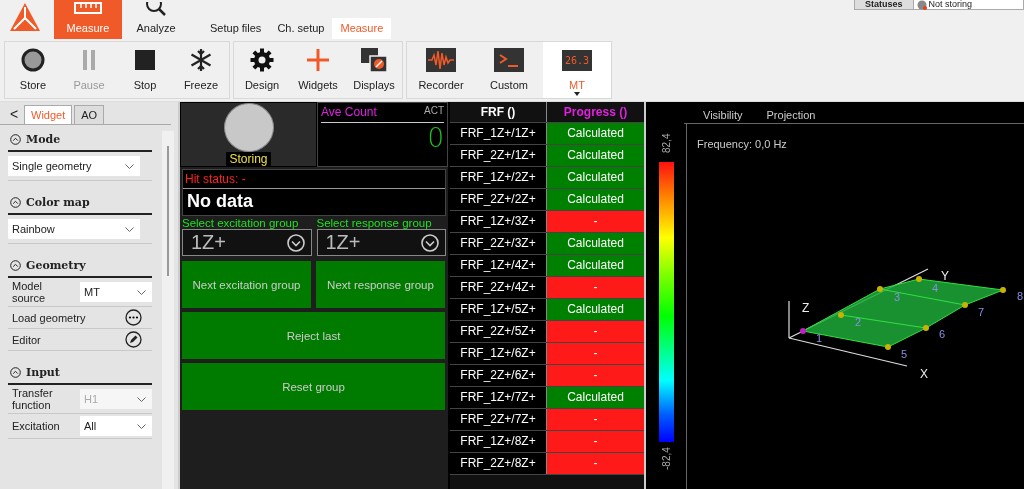 The image size is (1024, 489). I want to click on digital-display-icon: 26.3, so click(577, 60).